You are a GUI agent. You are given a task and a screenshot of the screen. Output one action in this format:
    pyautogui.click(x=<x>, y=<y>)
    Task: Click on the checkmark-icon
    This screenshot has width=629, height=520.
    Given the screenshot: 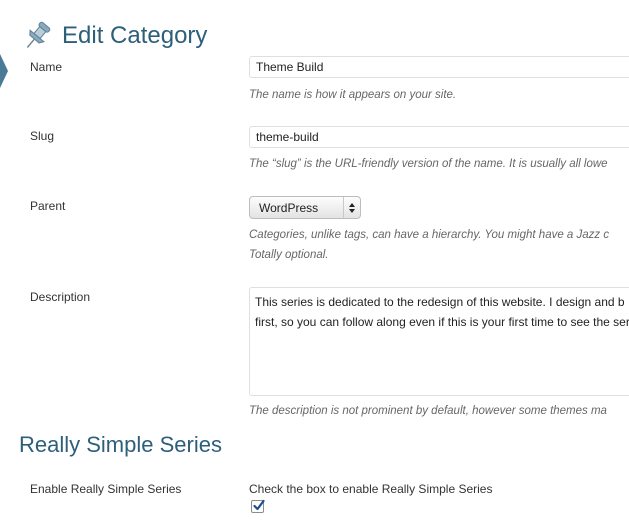 What is the action you would take?
    pyautogui.click(x=259, y=505)
    